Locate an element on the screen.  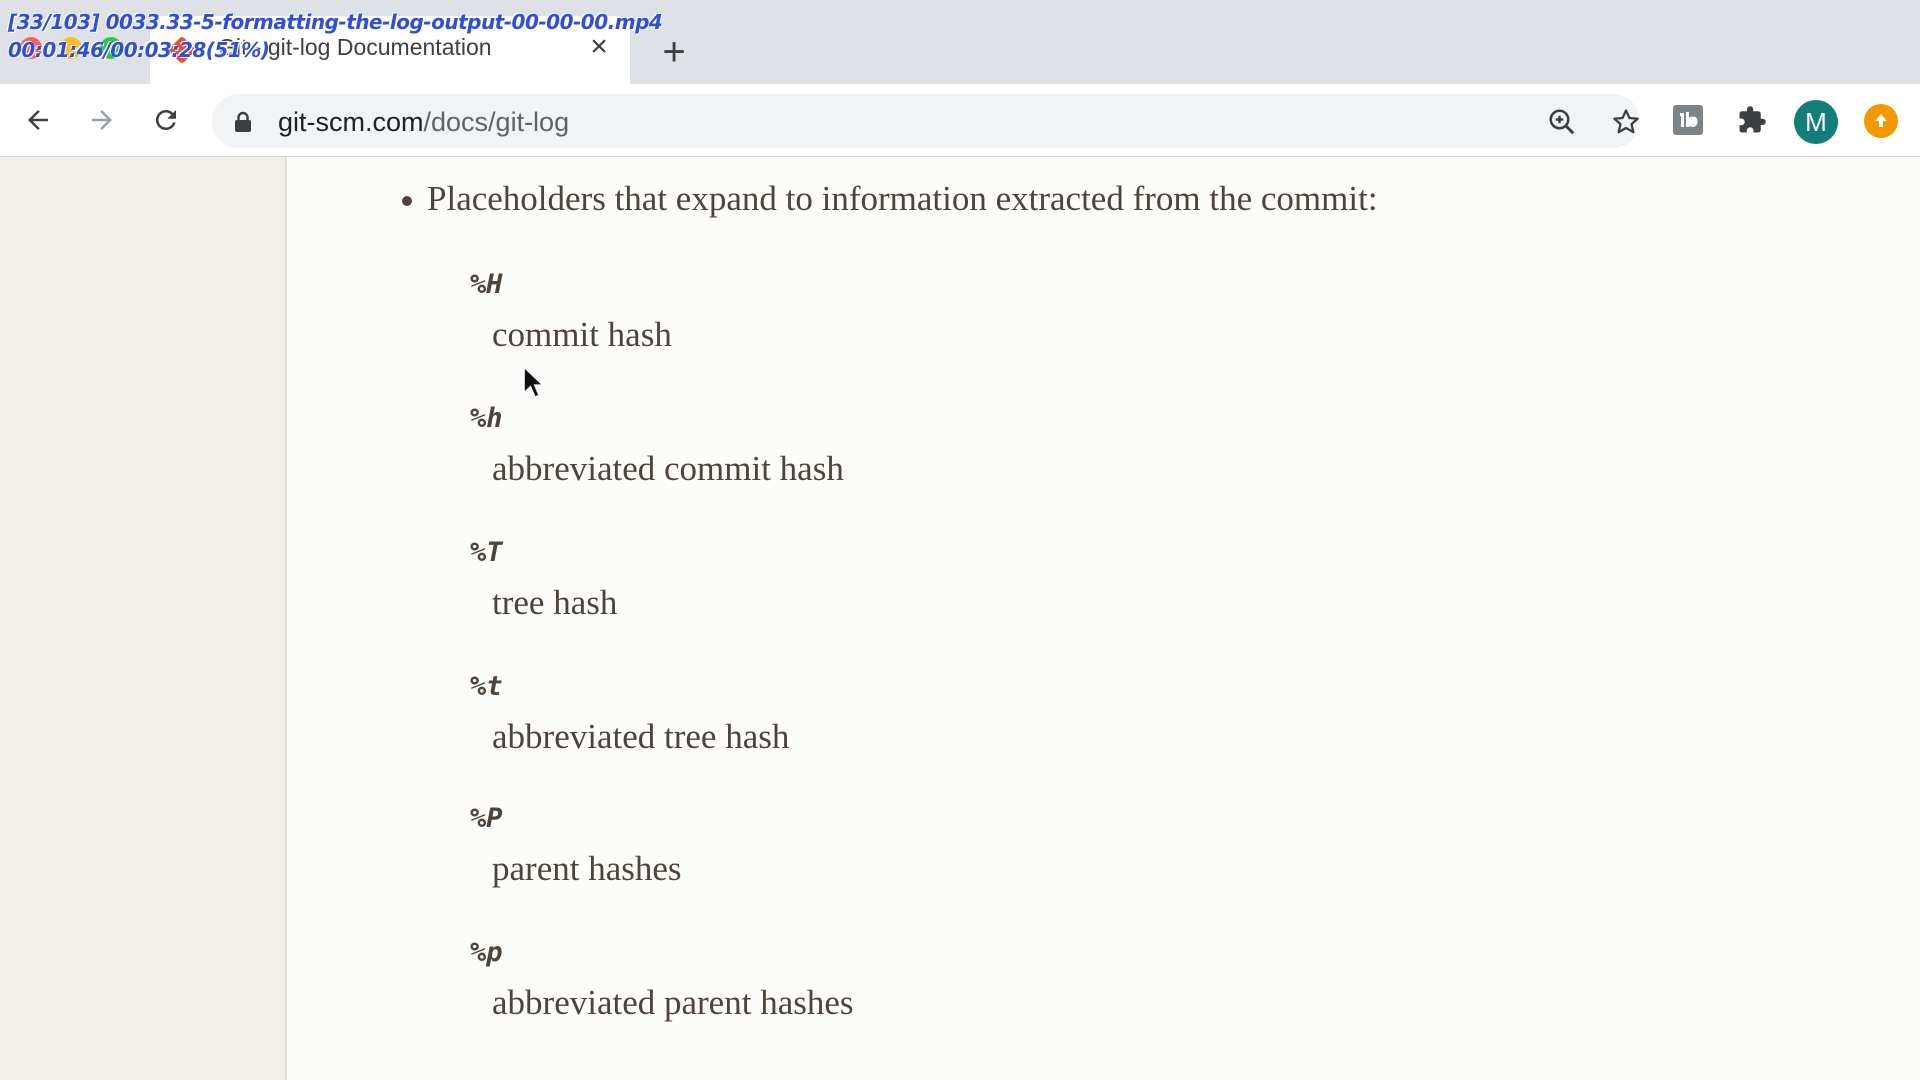
plus-icon: + is located at coordinates (674, 52).